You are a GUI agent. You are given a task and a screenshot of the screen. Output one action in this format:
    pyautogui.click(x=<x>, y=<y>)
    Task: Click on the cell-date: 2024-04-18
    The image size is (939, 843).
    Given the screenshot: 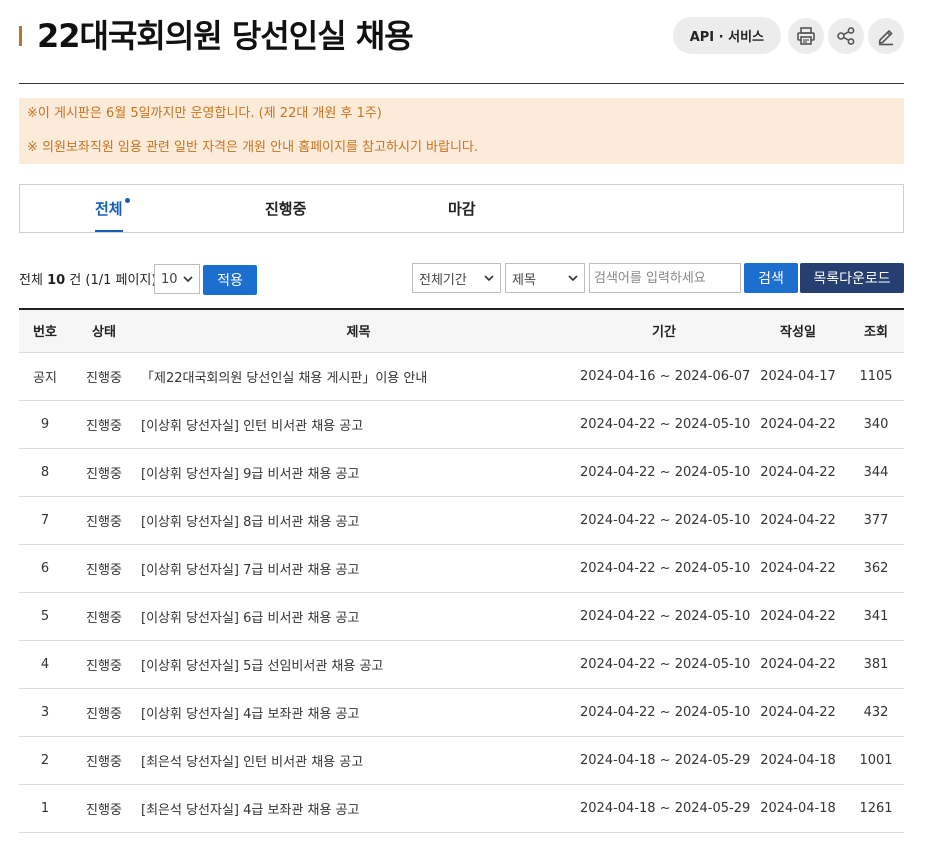 What is the action you would take?
    pyautogui.click(x=798, y=760)
    